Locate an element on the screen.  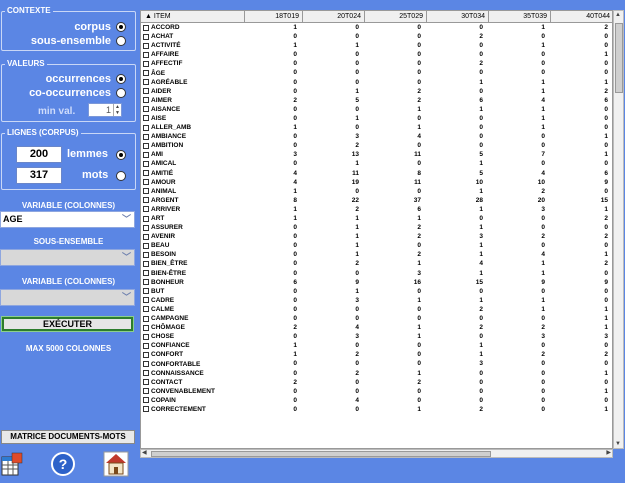
scroll-down-icon: ▼ is located at coordinates (618, 444).